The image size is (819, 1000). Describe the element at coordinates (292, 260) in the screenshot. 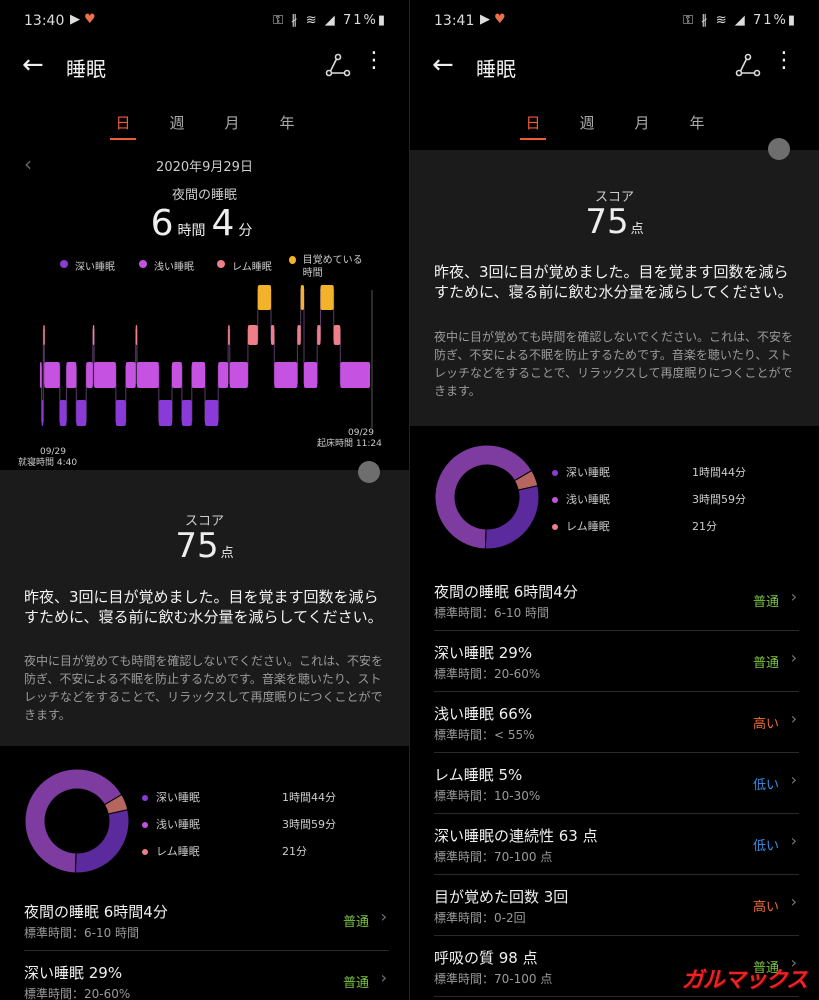

I see `awake-dot-icon` at that location.